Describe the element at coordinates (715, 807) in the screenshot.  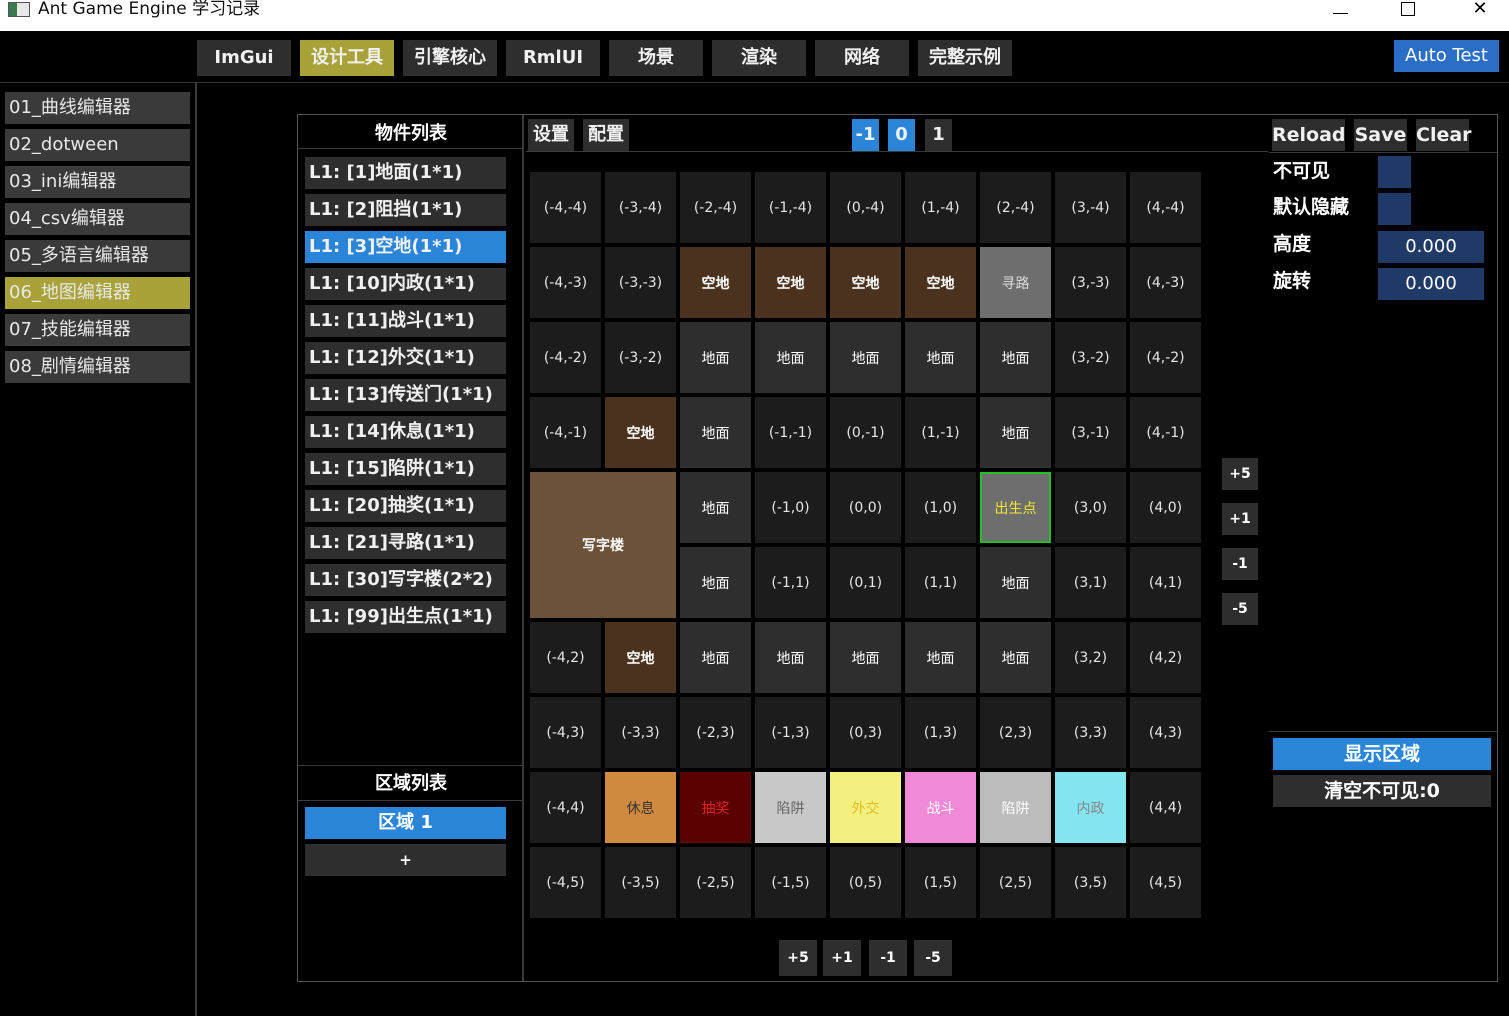
I see `tile-lottery: 抽奖` at that location.